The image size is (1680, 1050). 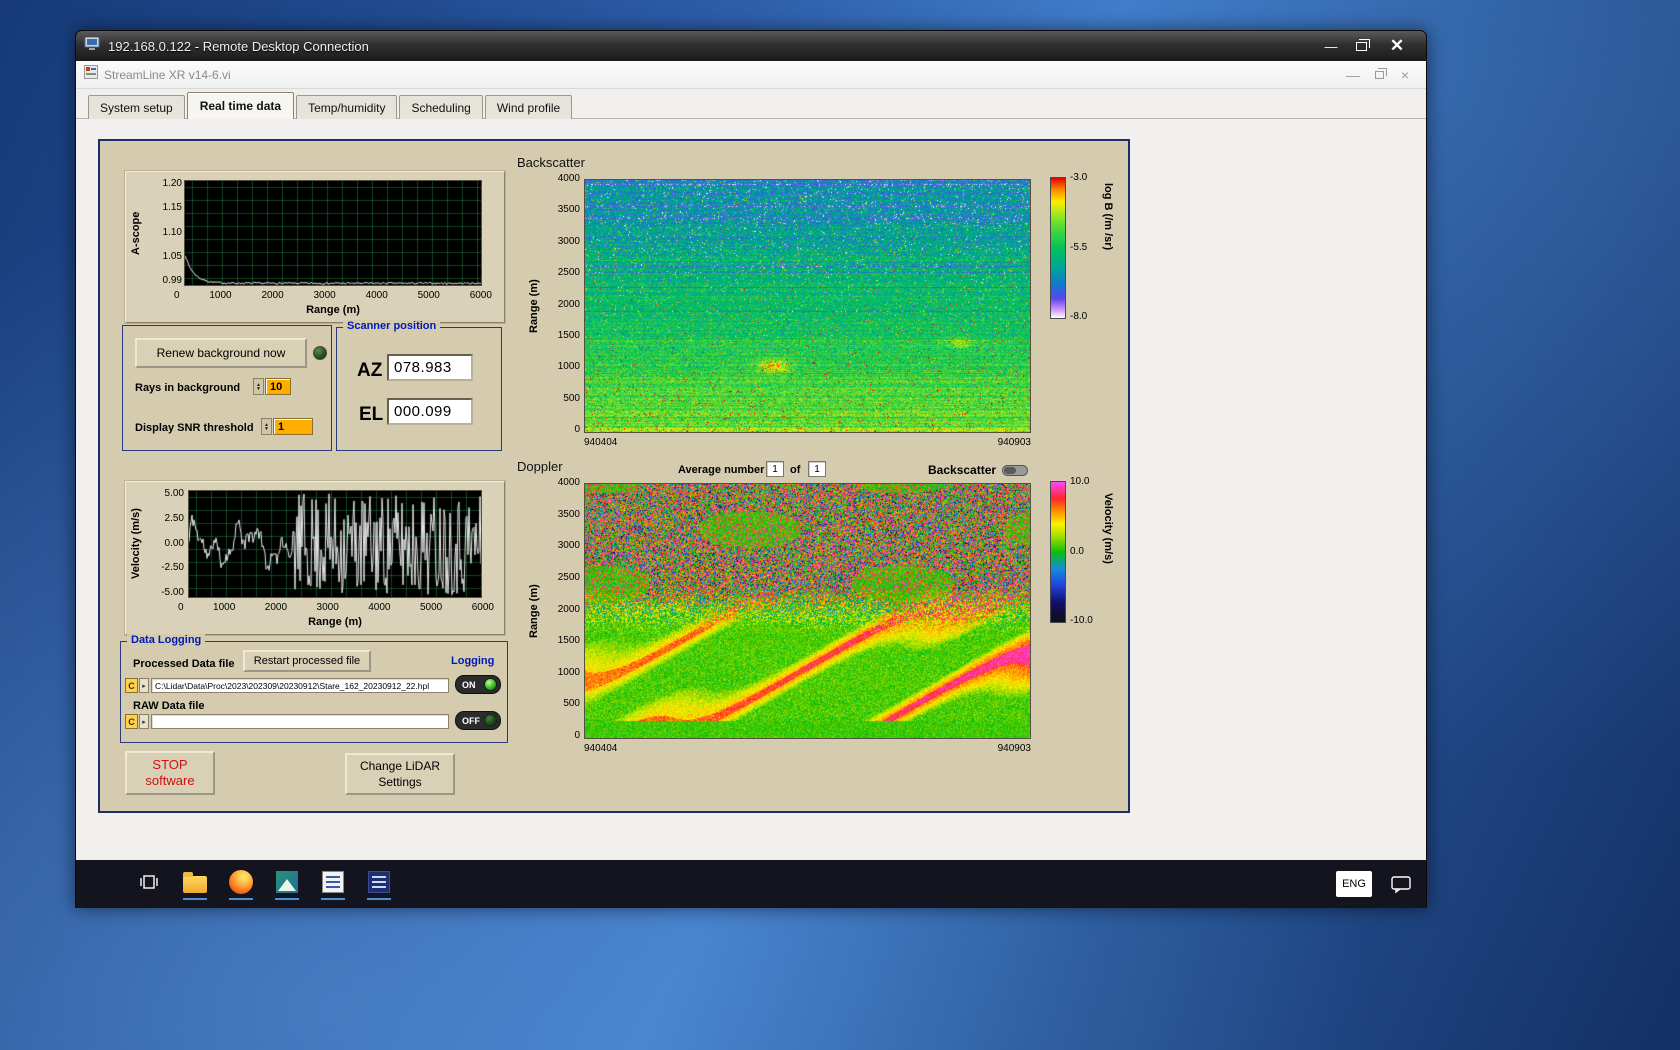 I want to click on terminal-app-button, so click(x=379, y=884).